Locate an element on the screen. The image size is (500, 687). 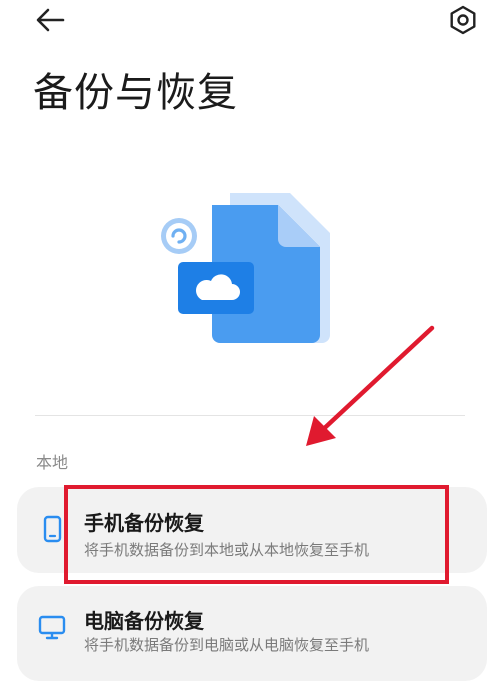
arrow-left-icon is located at coordinates (50, 20).